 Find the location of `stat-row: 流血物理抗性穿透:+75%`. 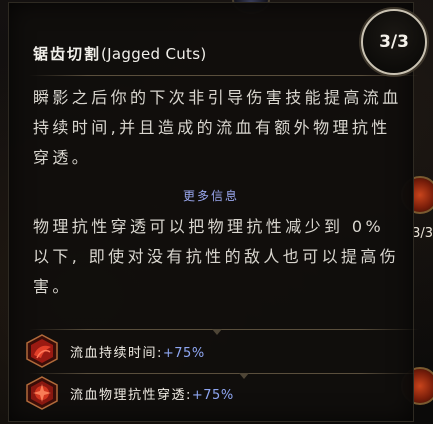

stat-row: 流血物理抗性穿透:+75% is located at coordinates (213, 393).